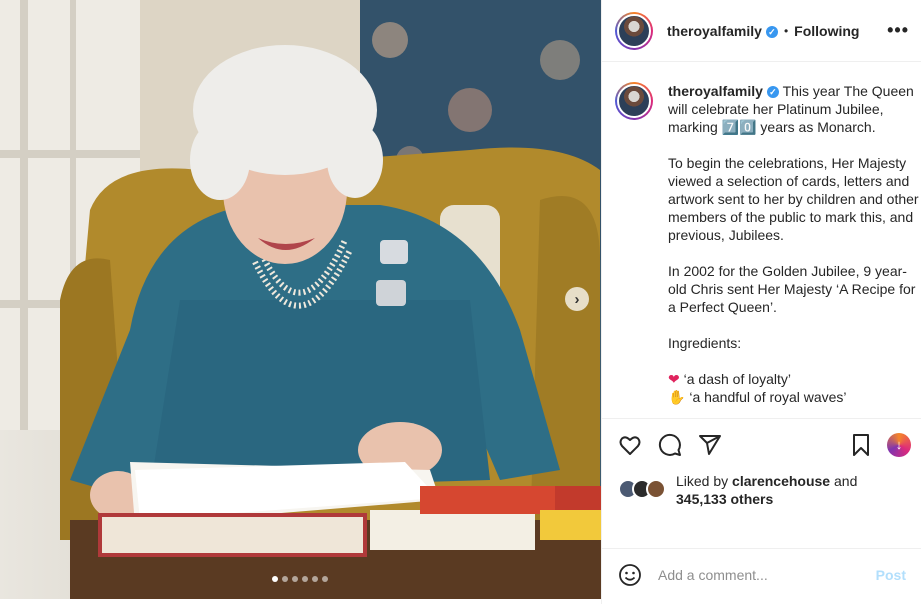 This screenshot has height=604, width=921. Describe the element at coordinates (781, 481) in the screenshot. I see `liker-username-link: clarencehouse` at that location.